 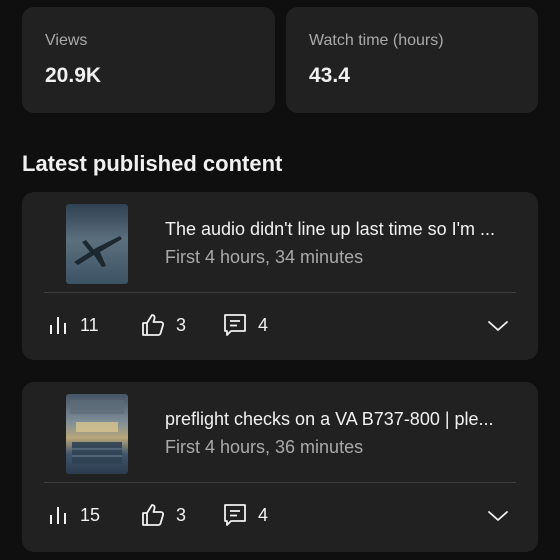 What do you see at coordinates (73, 75) in the screenshot?
I see `views-value: 20.9K` at bounding box center [73, 75].